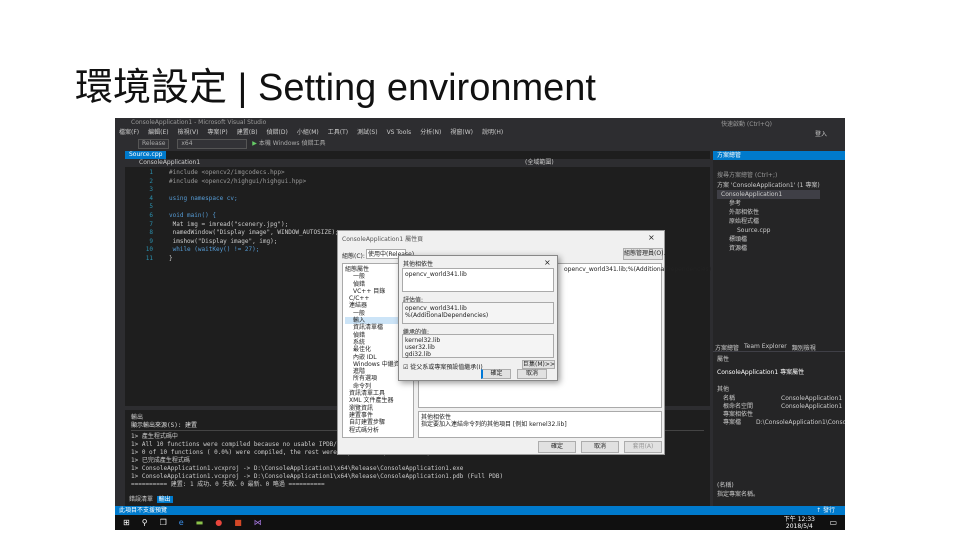  I want to click on line-number: 2, so click(151, 181).